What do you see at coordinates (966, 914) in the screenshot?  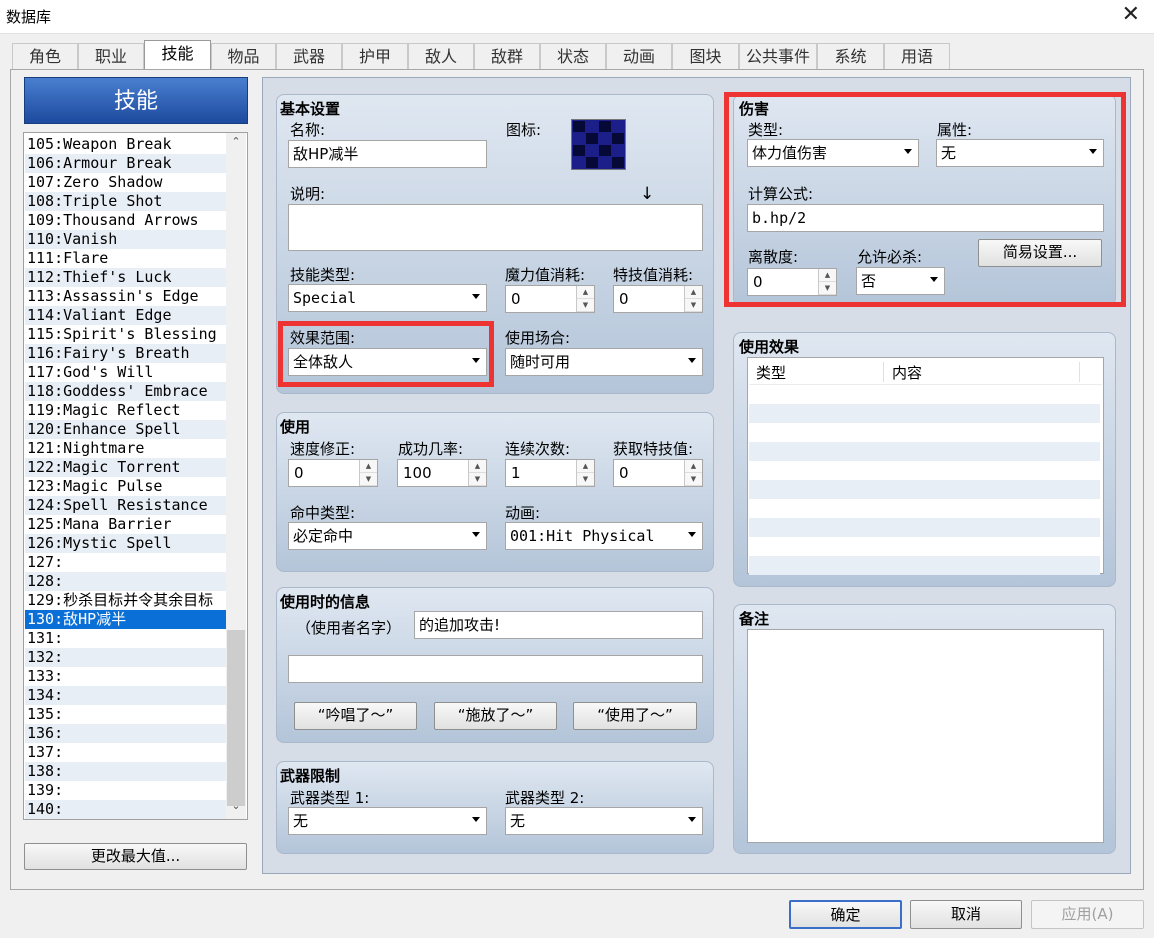 I see `cancel-button: 取消` at bounding box center [966, 914].